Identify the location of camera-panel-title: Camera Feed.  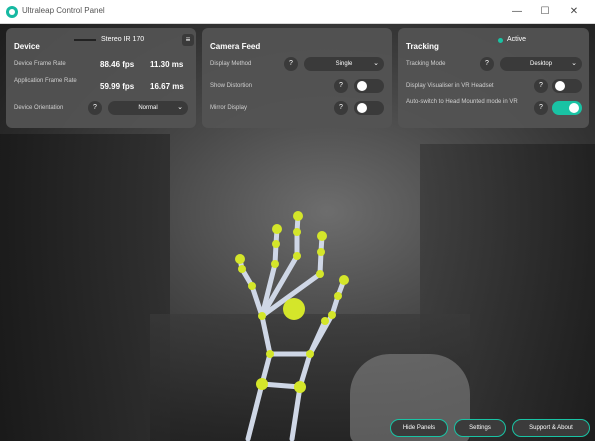
(235, 46).